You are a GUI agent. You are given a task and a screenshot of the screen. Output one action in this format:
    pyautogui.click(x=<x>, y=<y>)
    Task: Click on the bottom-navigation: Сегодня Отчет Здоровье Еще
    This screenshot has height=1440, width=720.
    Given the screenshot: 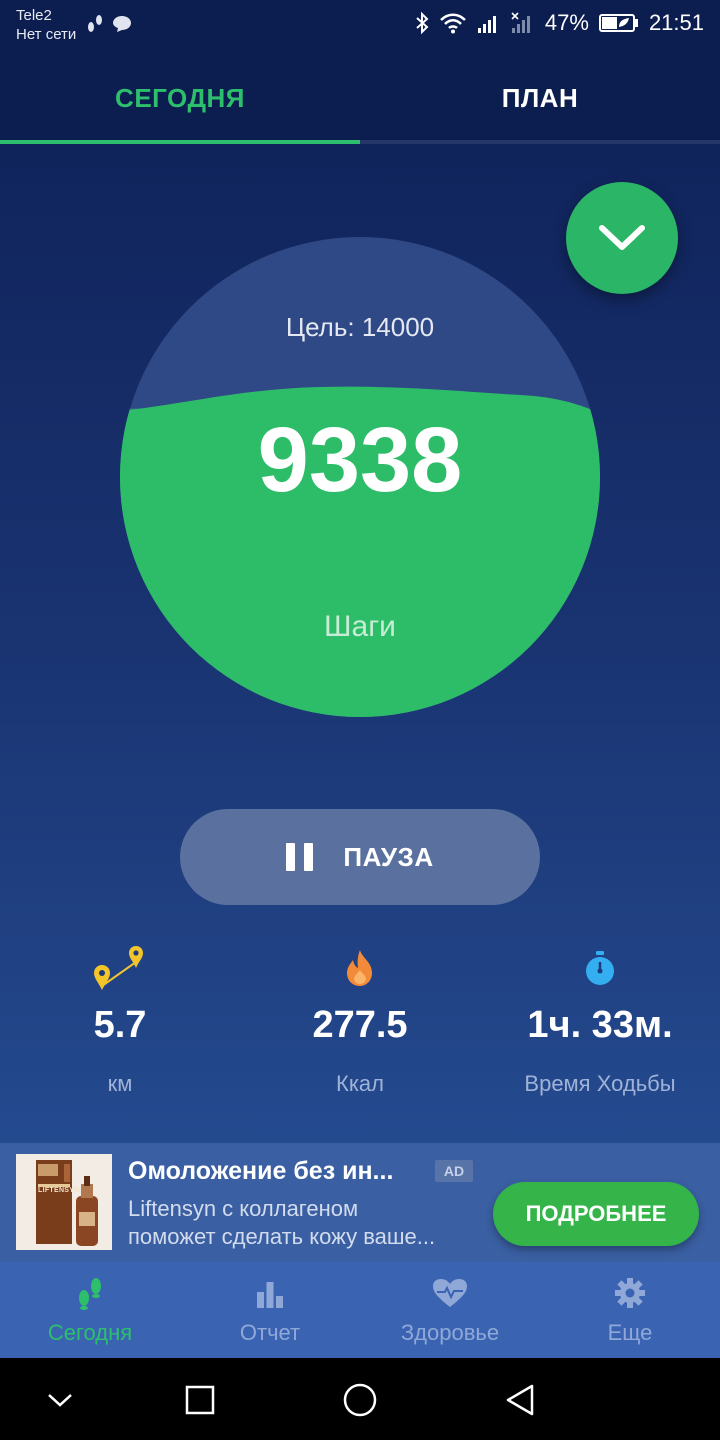 What is the action you would take?
    pyautogui.click(x=360, y=1310)
    